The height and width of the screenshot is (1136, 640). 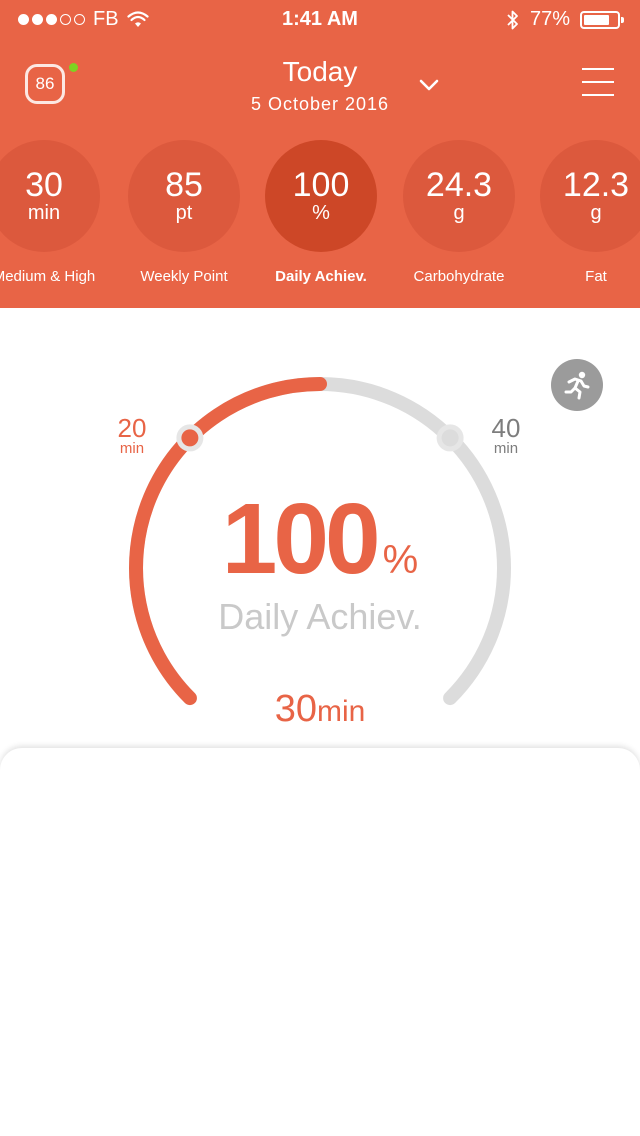 What do you see at coordinates (184, 185) in the screenshot?
I see `metric-value: 85` at bounding box center [184, 185].